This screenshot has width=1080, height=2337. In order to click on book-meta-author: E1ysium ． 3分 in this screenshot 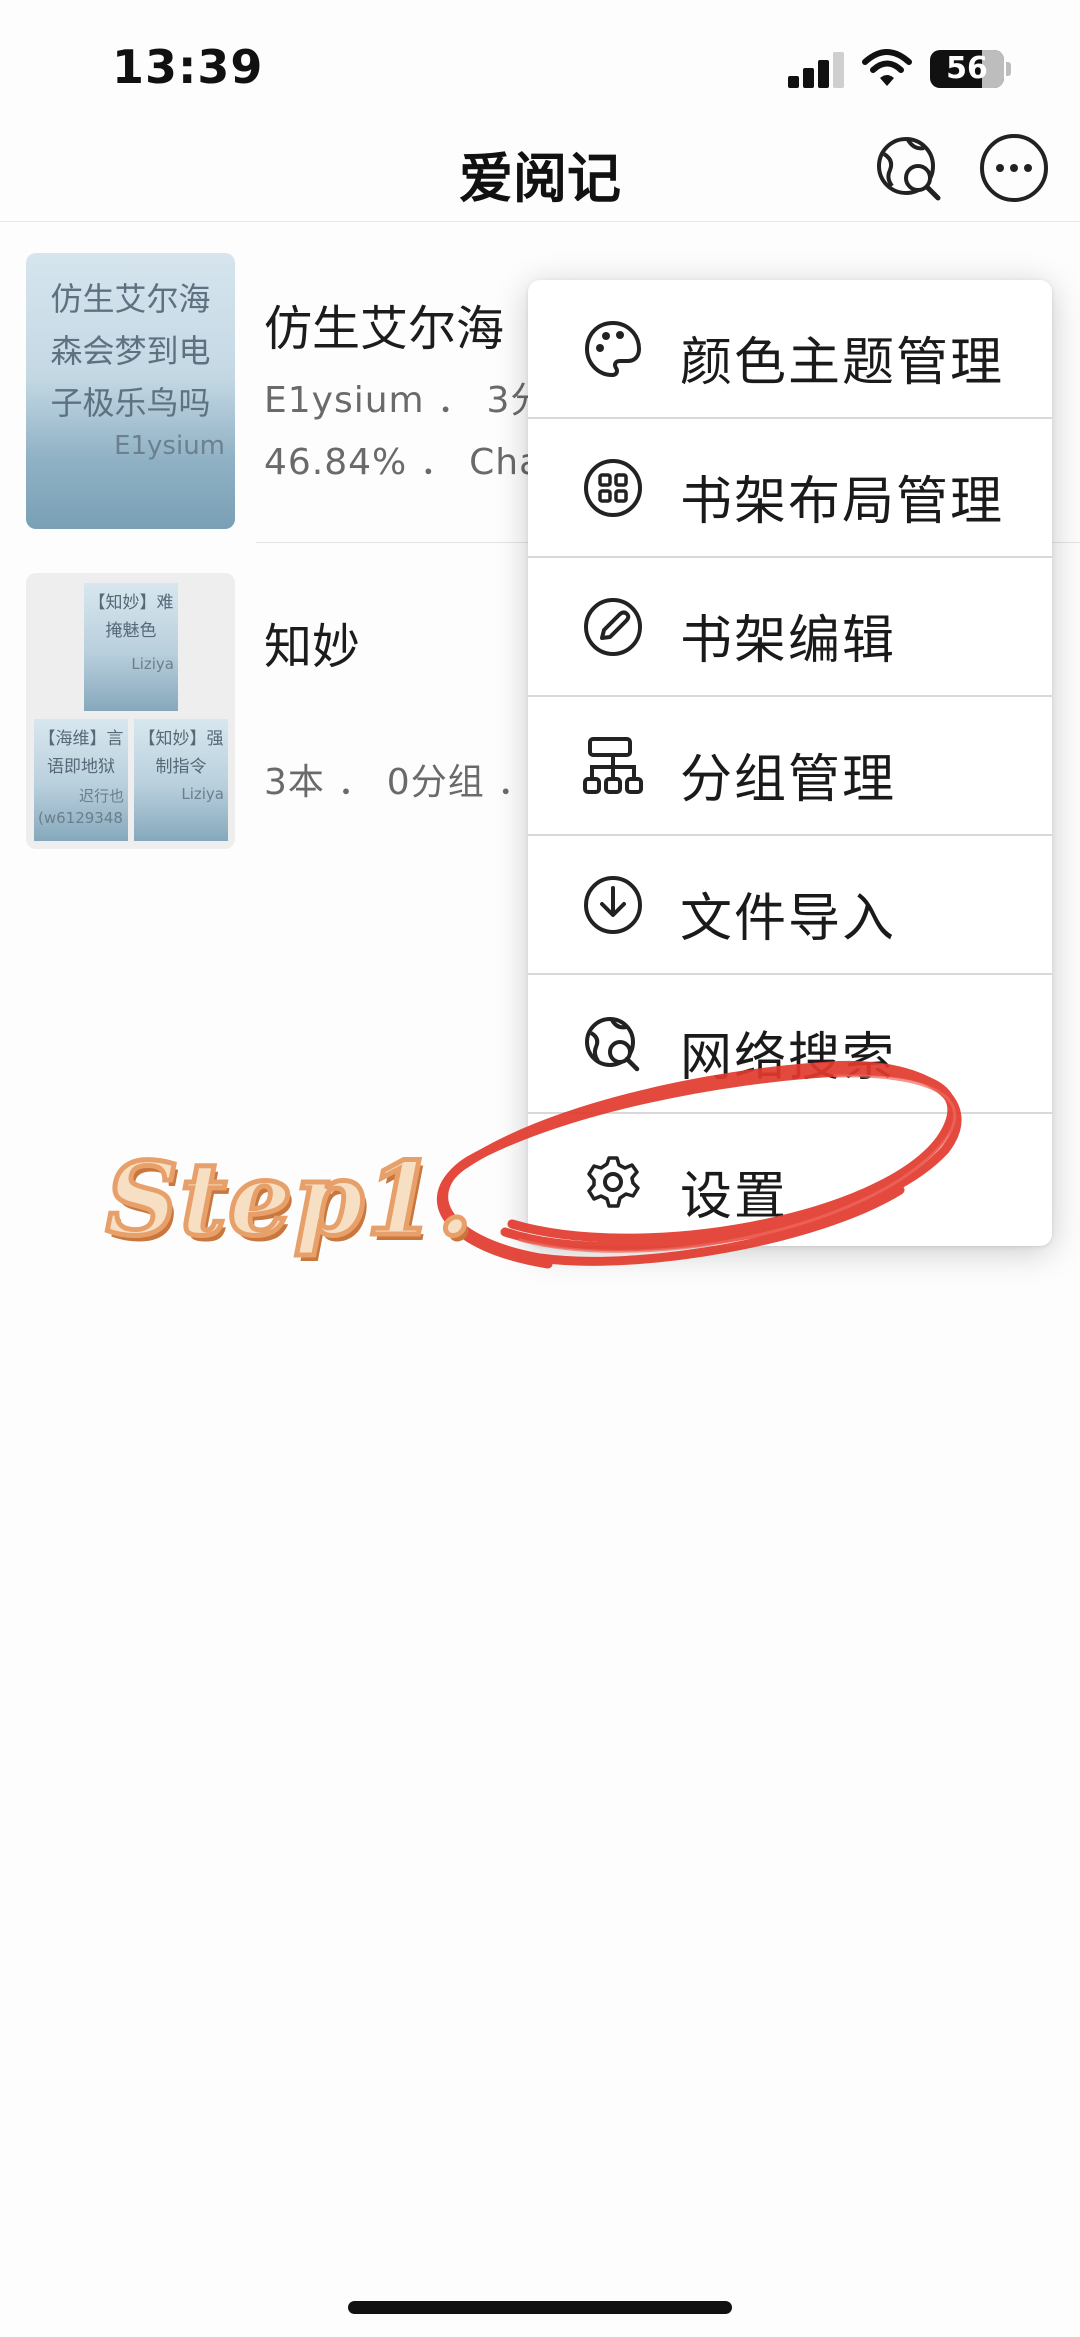, I will do `click(406, 400)`.